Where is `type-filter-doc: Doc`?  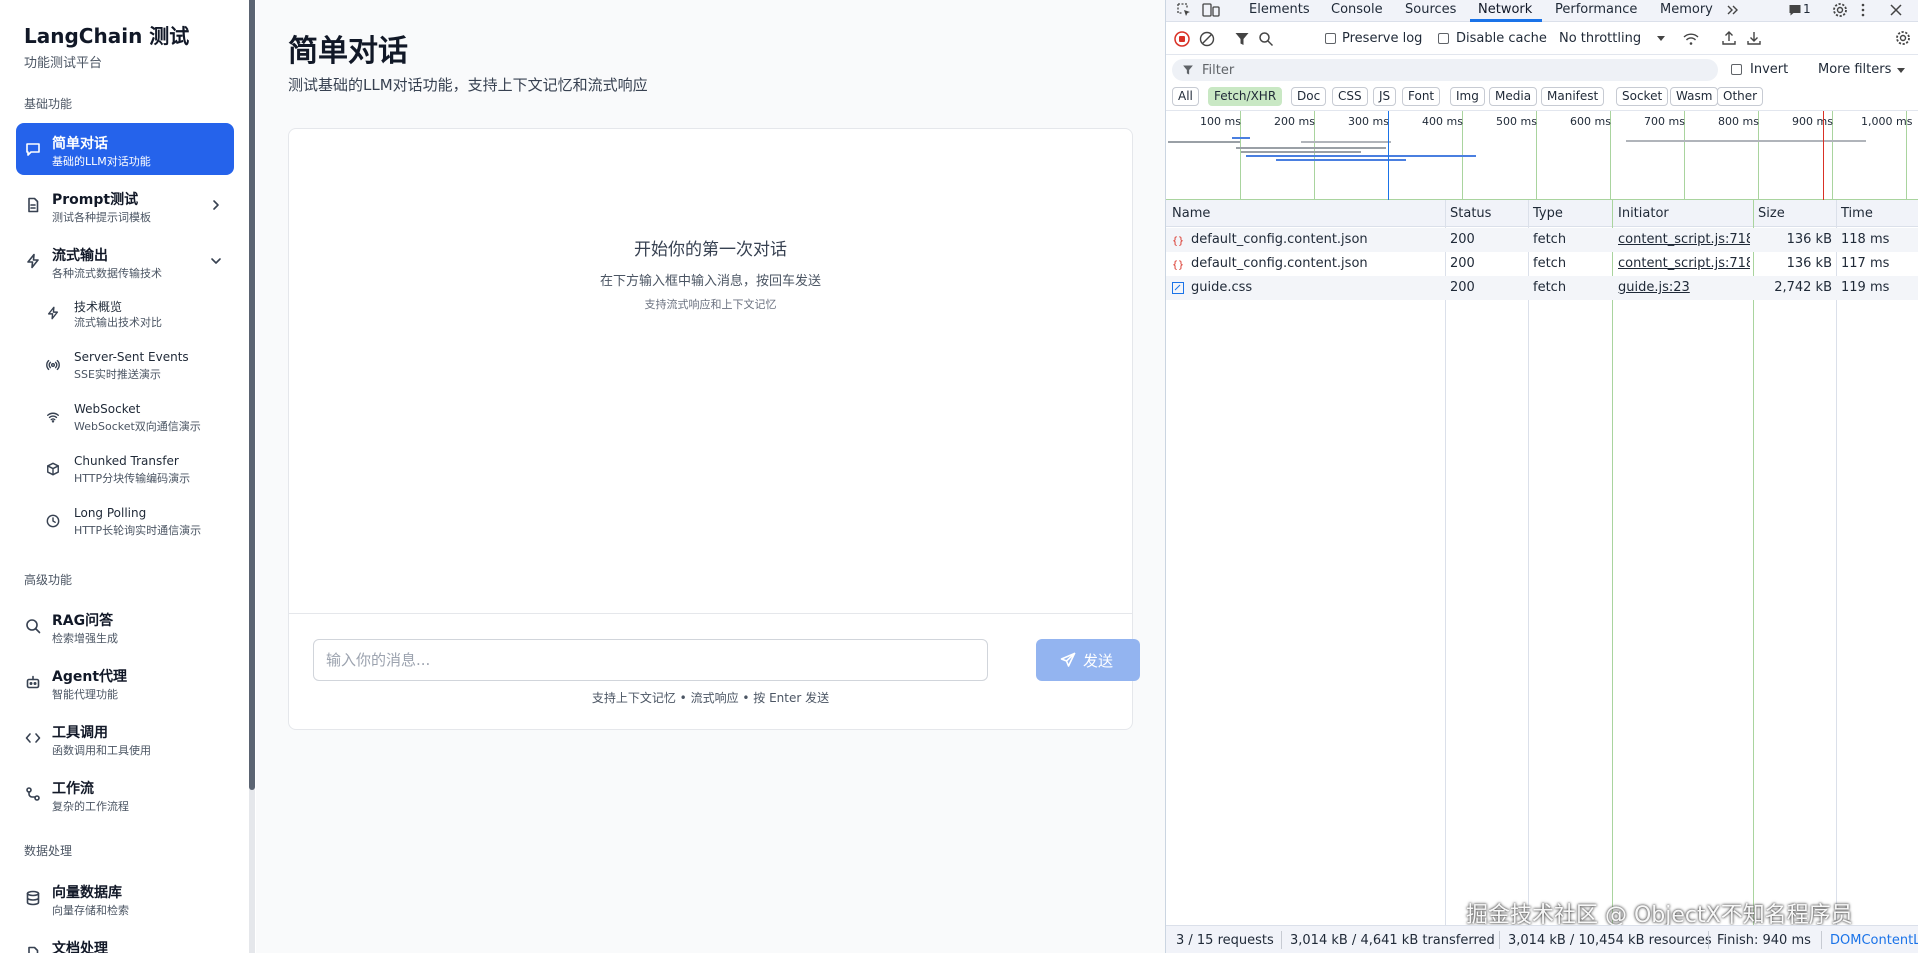
type-filter-doc: Doc is located at coordinates (1309, 96).